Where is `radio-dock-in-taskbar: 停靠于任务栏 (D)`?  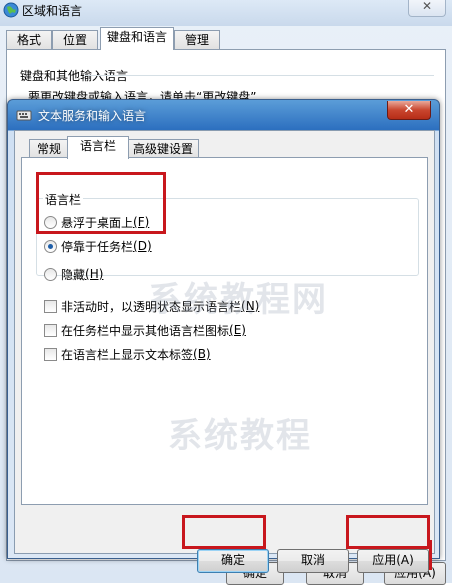
radio-dock-in-taskbar: 停靠于任务栏 (D) is located at coordinates (98, 246).